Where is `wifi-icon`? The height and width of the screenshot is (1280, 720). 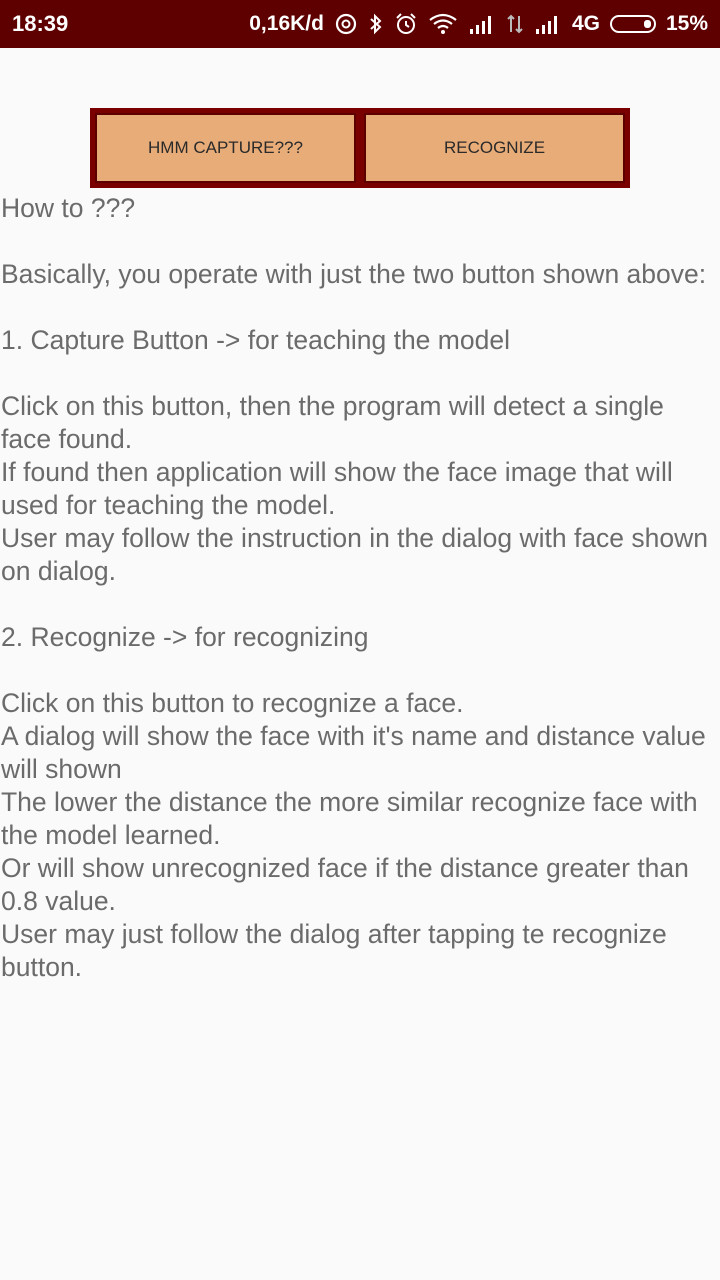
wifi-icon is located at coordinates (443, 24).